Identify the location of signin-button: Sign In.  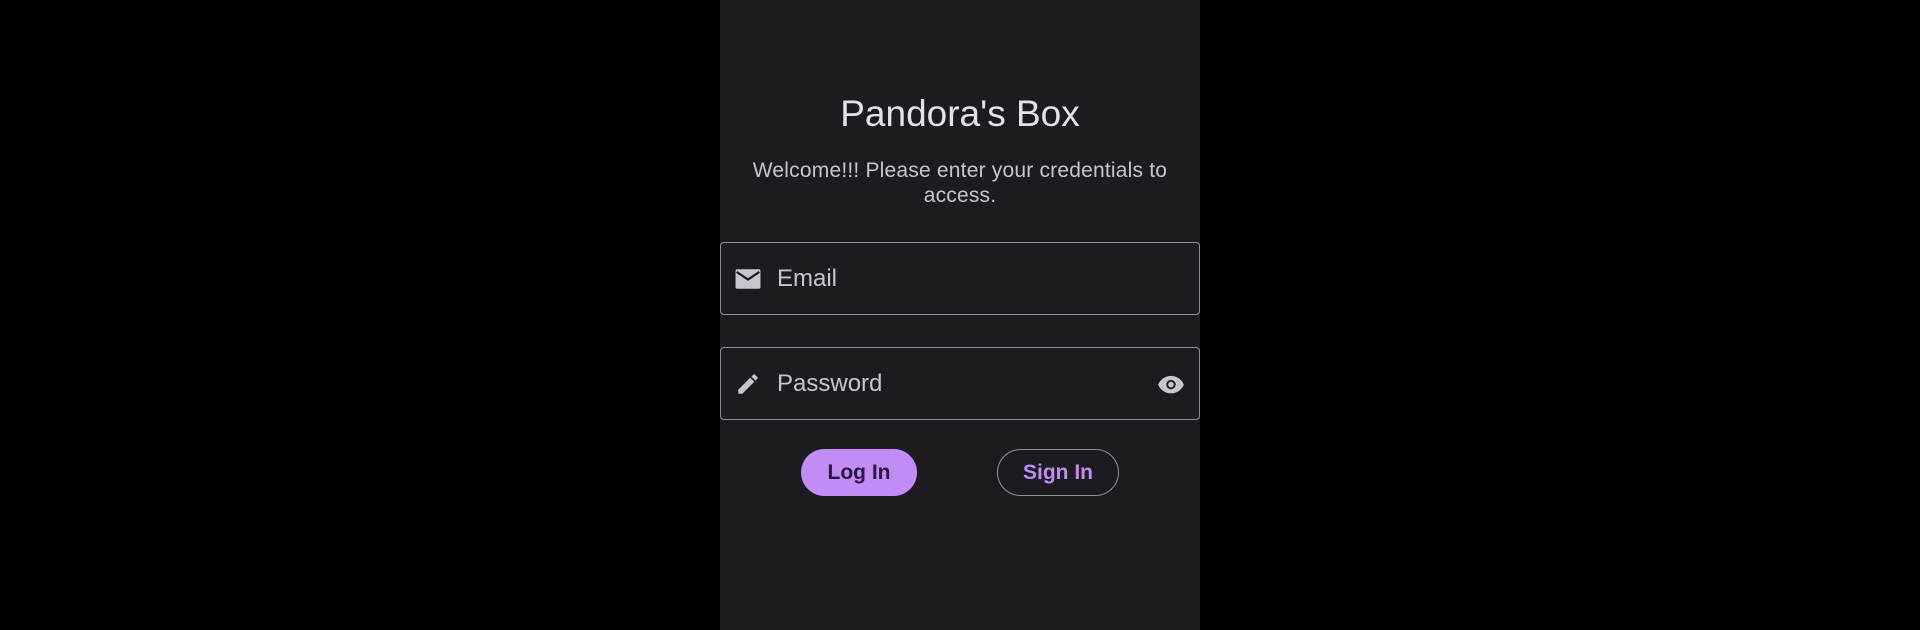
(1058, 472).